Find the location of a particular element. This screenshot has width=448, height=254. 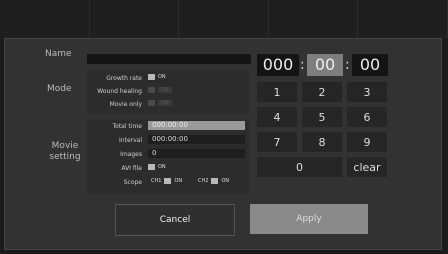

key-6: 6 is located at coordinates (367, 117).